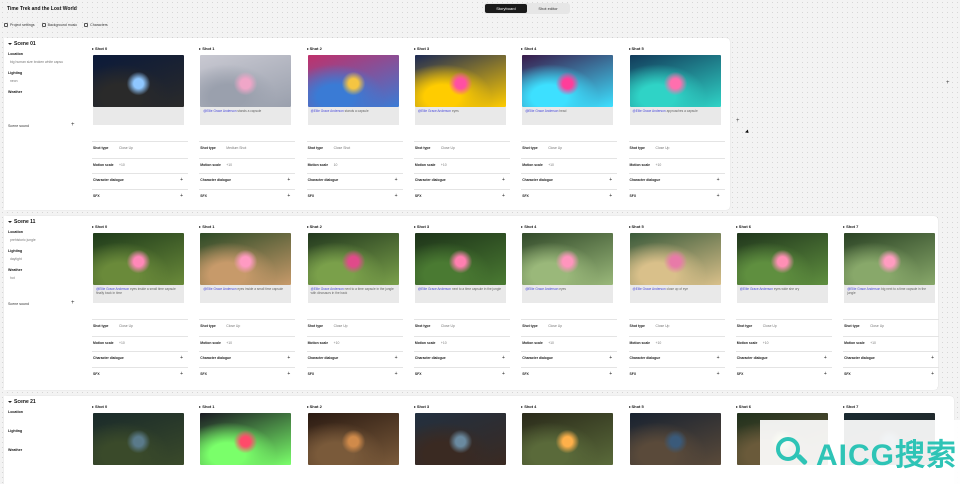 This screenshot has height=484, width=960. Describe the element at coordinates (676, 444) in the screenshot. I see `shot-card: Shot 5` at that location.